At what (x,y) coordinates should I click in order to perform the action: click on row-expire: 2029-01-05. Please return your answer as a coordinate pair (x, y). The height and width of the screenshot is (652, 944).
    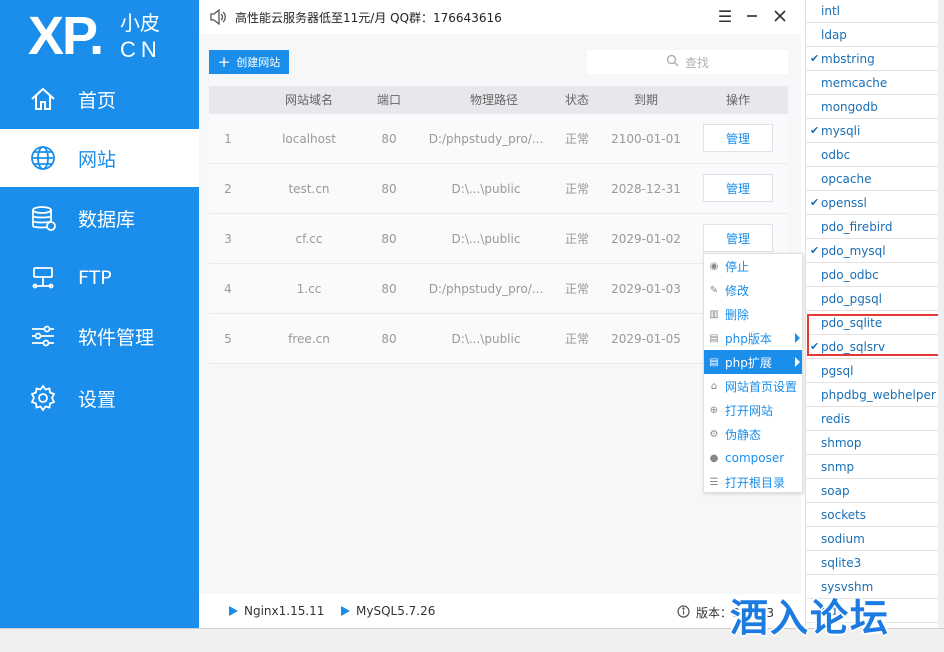
    Looking at the image, I should click on (646, 339).